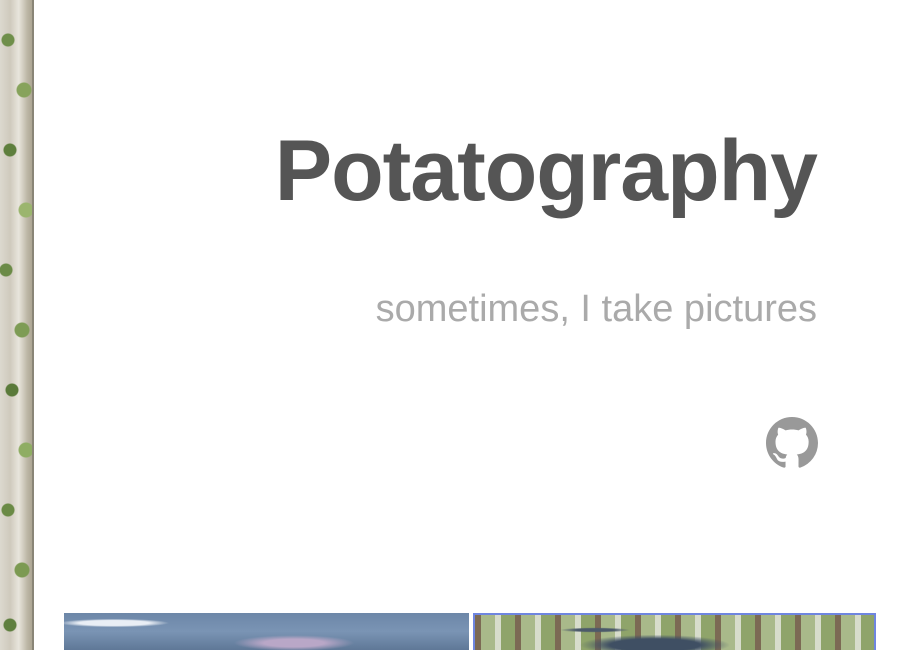 The image size is (900, 650). I want to click on background-photo, so click(17, 325).